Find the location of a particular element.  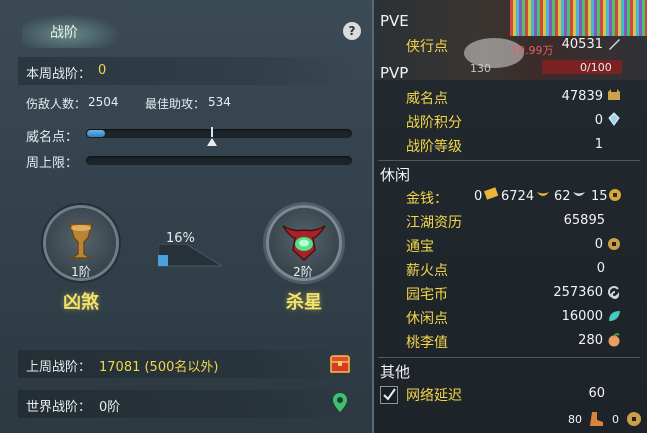

pve-row-label: 侠行点 is located at coordinates (427, 47).